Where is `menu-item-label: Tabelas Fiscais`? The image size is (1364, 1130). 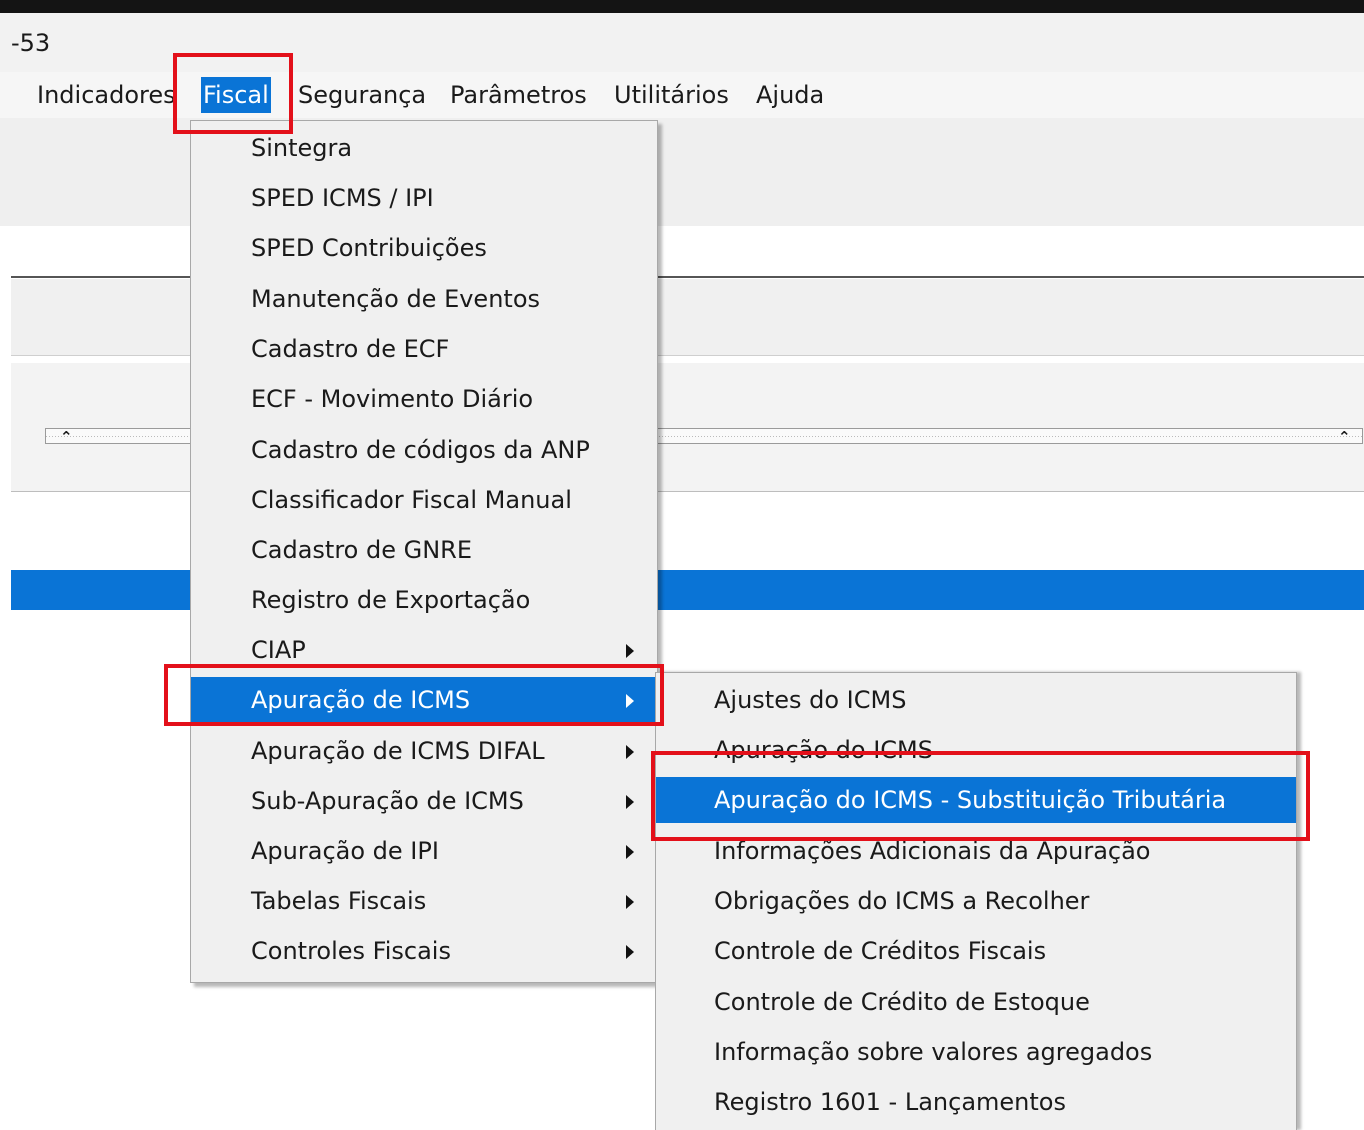 menu-item-label: Tabelas Fiscais is located at coordinates (339, 901).